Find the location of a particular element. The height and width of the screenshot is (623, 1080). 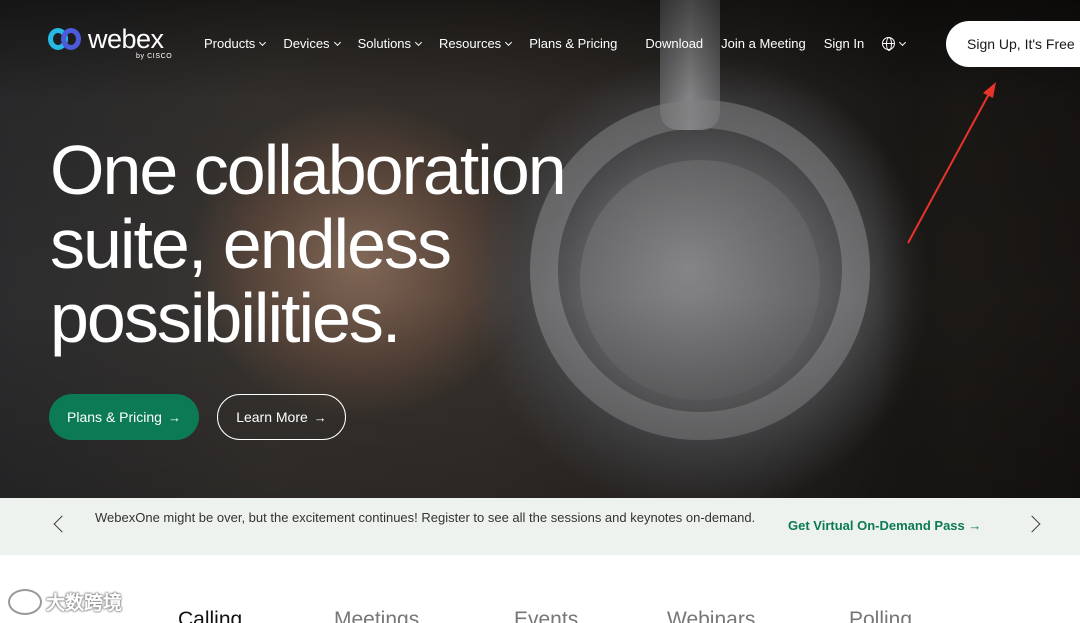

sign-up-button: Sign Up, It's Free is located at coordinates (1013, 44).